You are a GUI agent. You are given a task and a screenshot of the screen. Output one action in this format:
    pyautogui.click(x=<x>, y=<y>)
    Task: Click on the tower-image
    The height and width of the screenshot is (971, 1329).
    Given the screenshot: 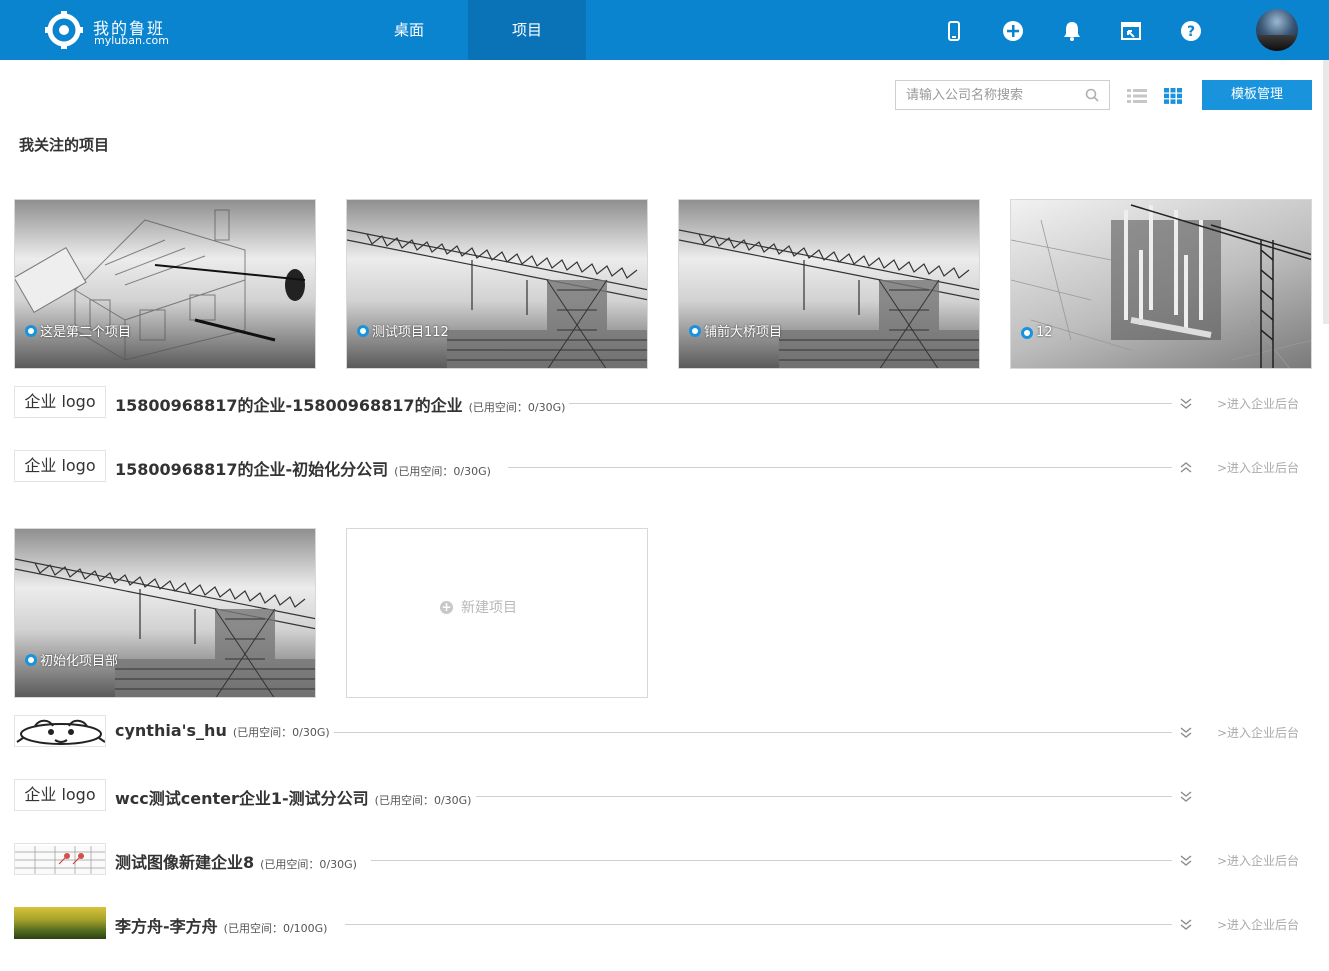 What is the action you would take?
    pyautogui.click(x=1161, y=286)
    